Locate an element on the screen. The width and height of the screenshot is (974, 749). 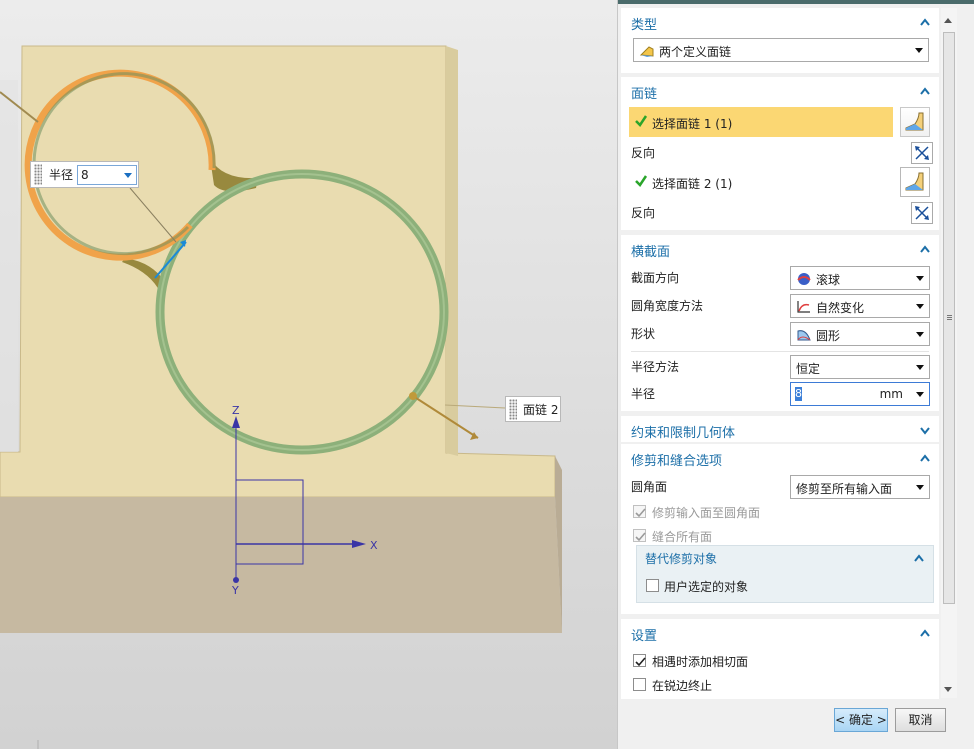
rolling-ball-icon is located at coordinates (804, 278).